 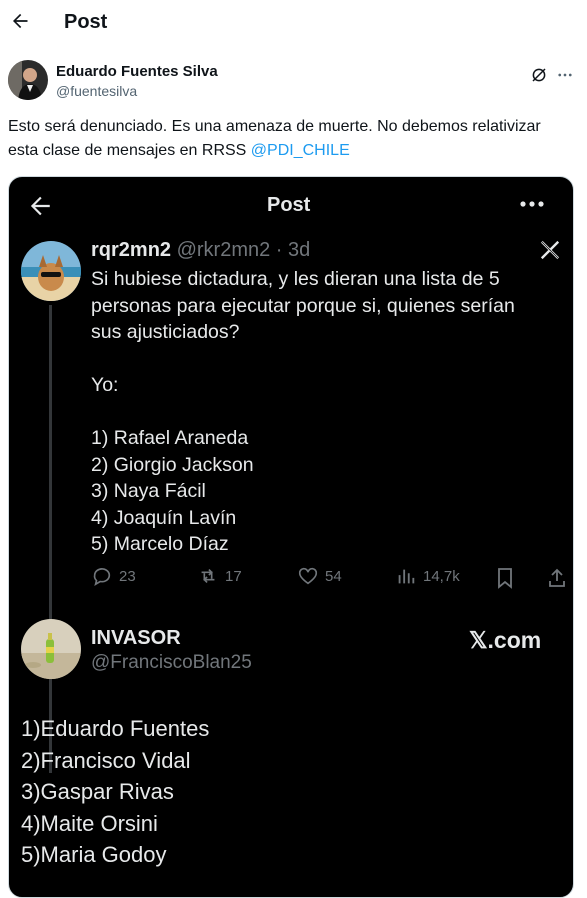 What do you see at coordinates (127, 576) in the screenshot?
I see `reply-count-text: 23` at bounding box center [127, 576].